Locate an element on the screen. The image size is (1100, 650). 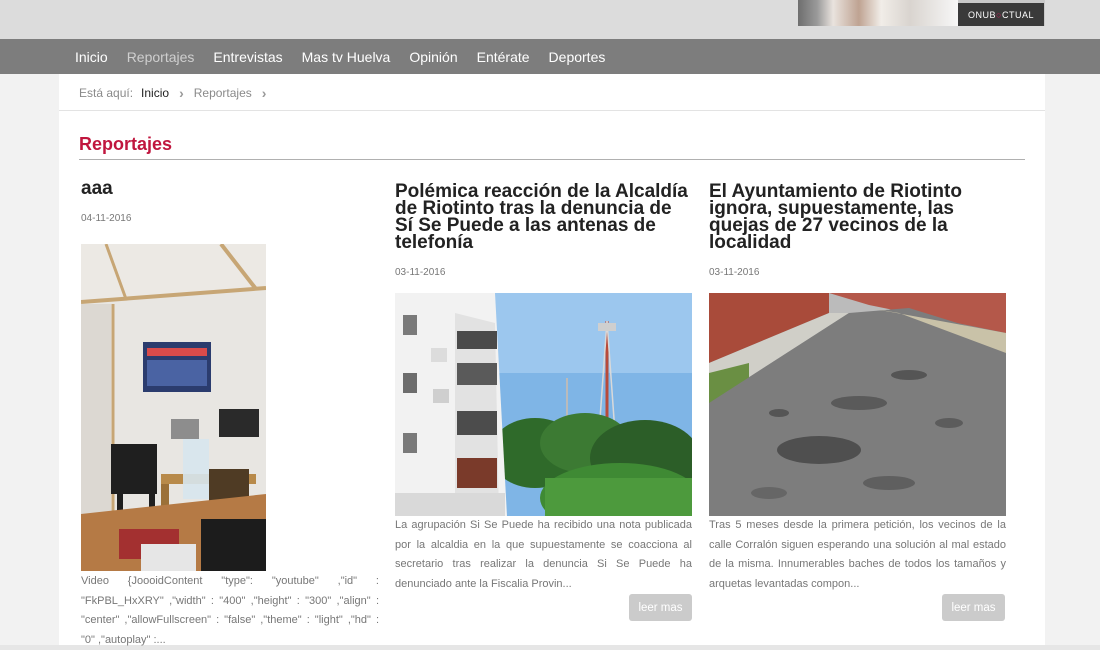
breadcrumb-prefix: Está aquí: is located at coordinates (106, 93).